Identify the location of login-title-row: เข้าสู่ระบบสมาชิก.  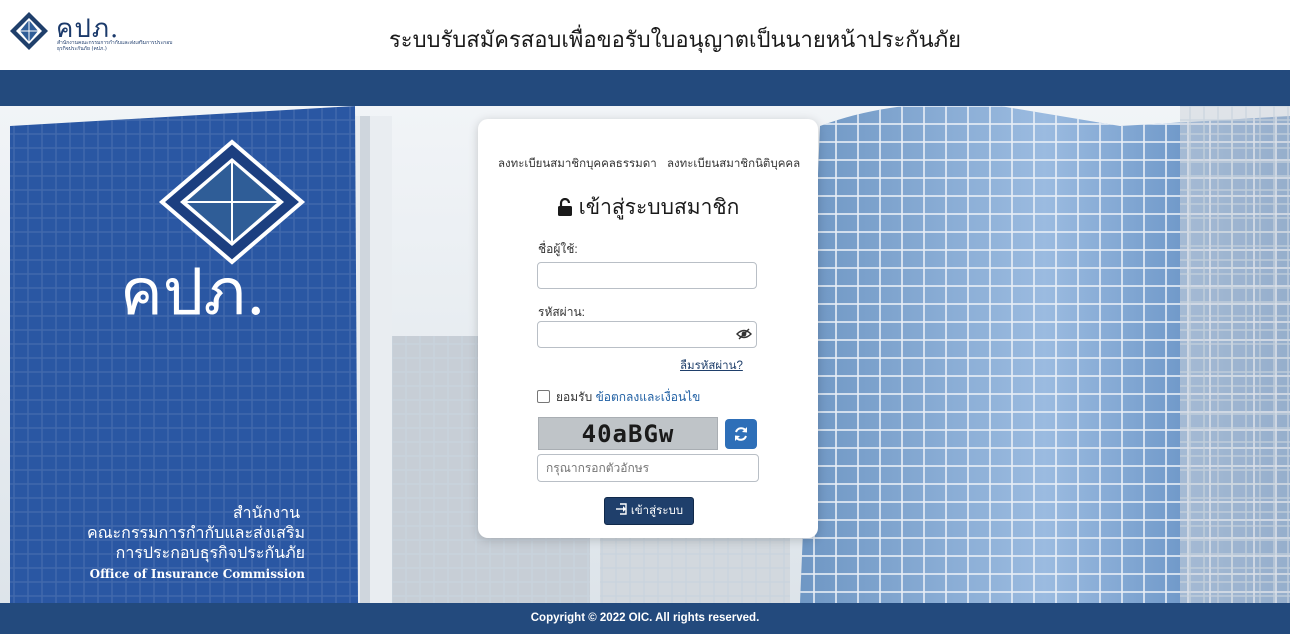
(648, 207).